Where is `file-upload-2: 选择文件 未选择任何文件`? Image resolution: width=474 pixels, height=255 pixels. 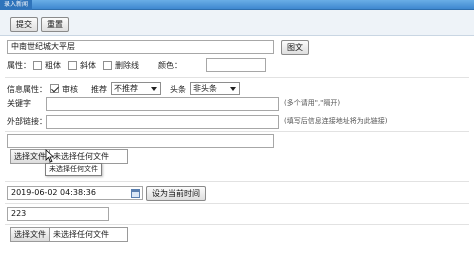
file-upload-2: 选择文件 未选择任何文件 is located at coordinates (69, 234).